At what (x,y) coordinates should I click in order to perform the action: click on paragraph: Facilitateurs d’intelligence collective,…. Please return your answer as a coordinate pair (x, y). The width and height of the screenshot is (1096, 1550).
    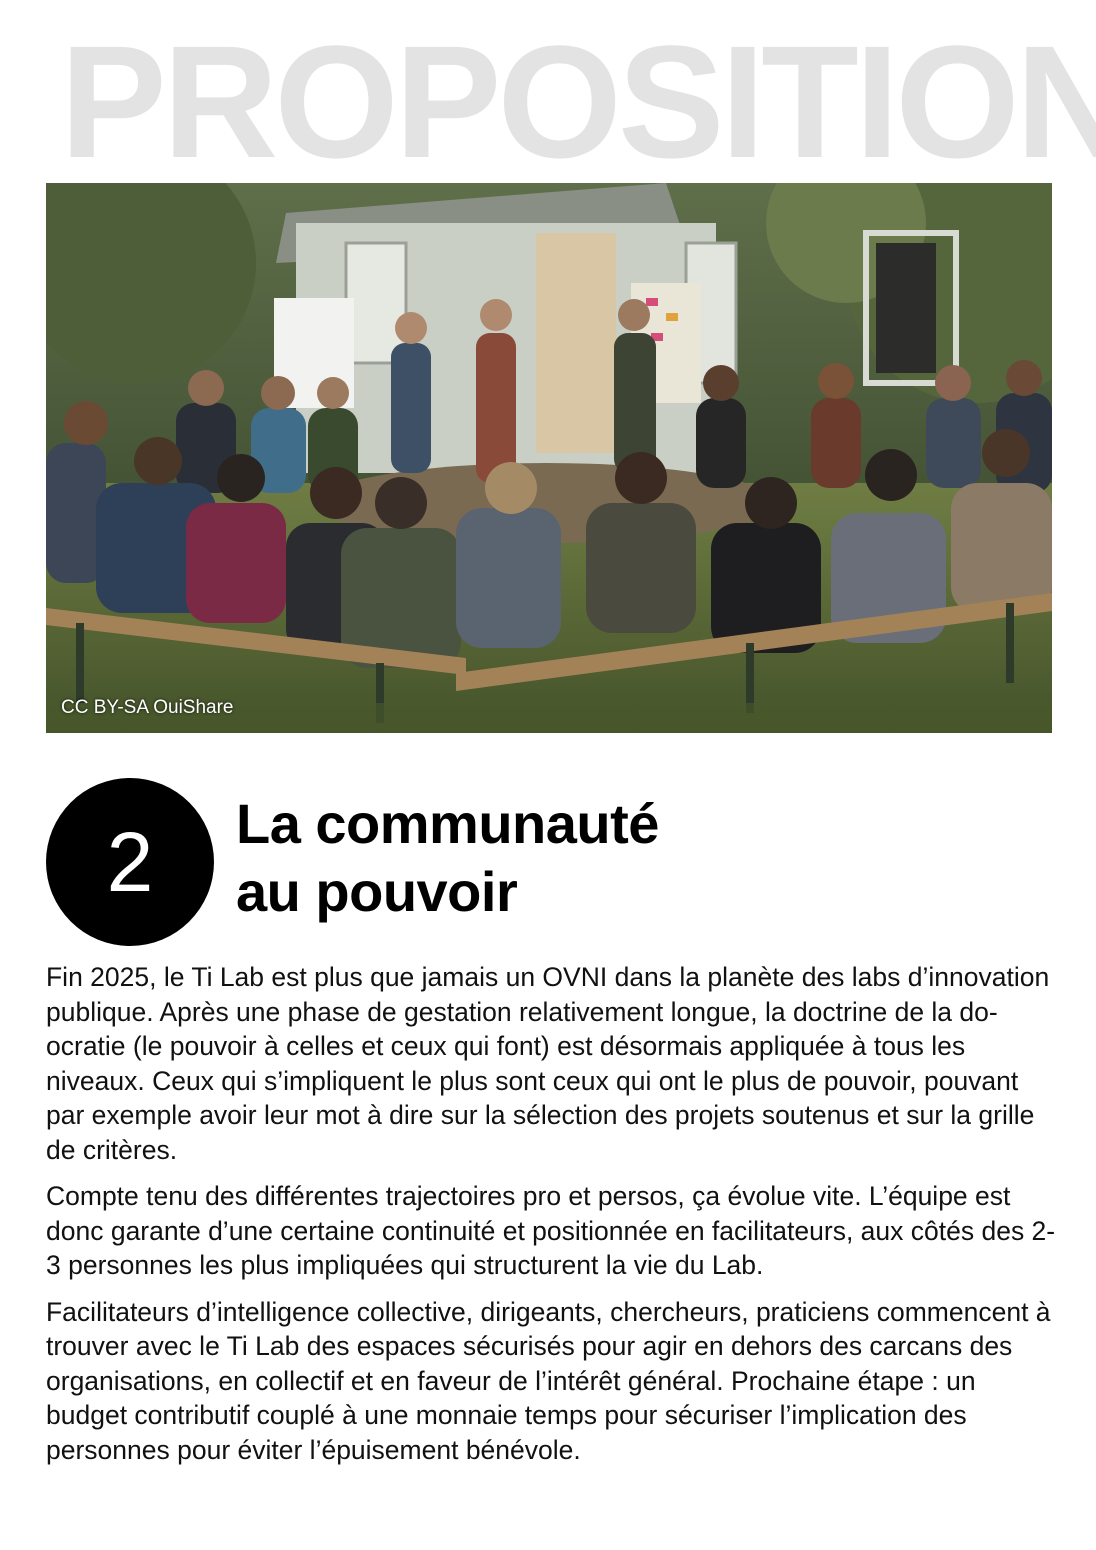
    Looking at the image, I should click on (548, 1380).